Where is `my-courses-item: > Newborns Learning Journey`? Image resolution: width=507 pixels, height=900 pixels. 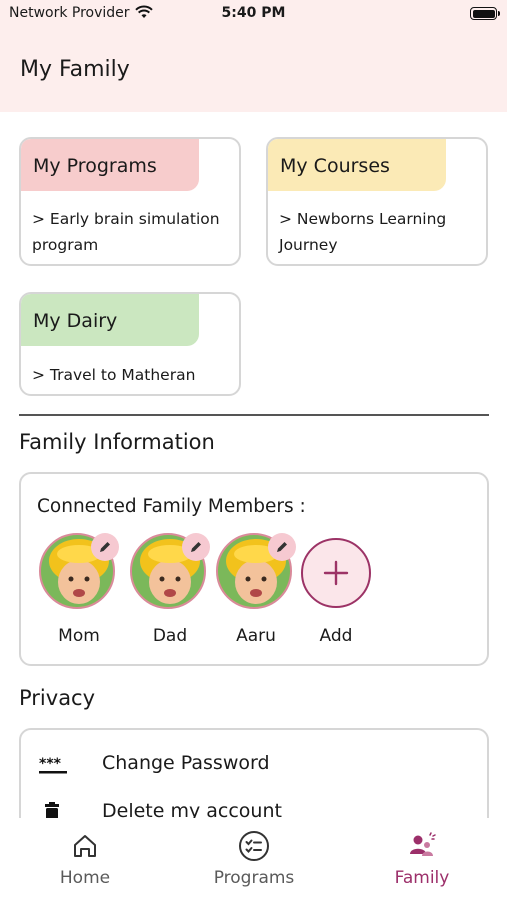 my-courses-item: > Newborns Learning Journey is located at coordinates (378, 232).